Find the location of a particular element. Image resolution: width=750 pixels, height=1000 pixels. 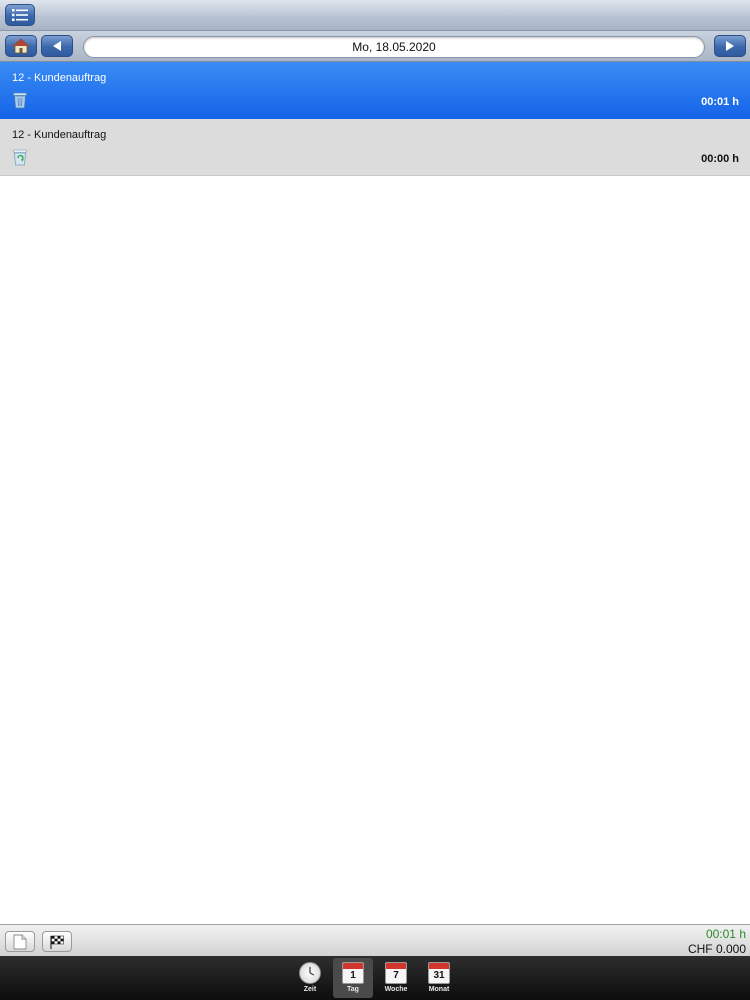

date-display: Mo, 18.05.2020 is located at coordinates (394, 47).